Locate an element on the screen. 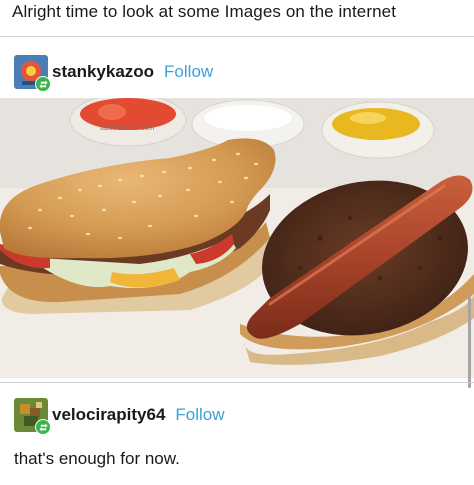  username: stankykazoo is located at coordinates (103, 72).